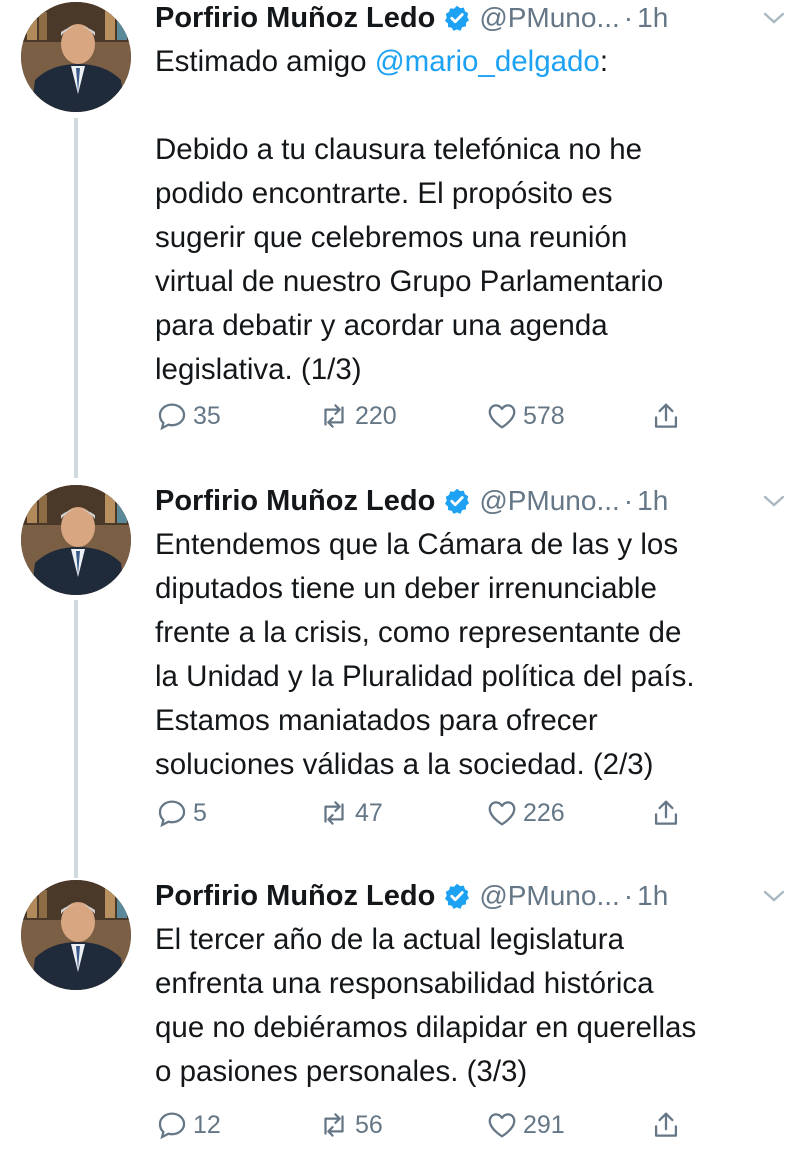 This screenshot has height=1175, width=800. Describe the element at coordinates (188, 416) in the screenshot. I see `reply-button: 35` at that location.